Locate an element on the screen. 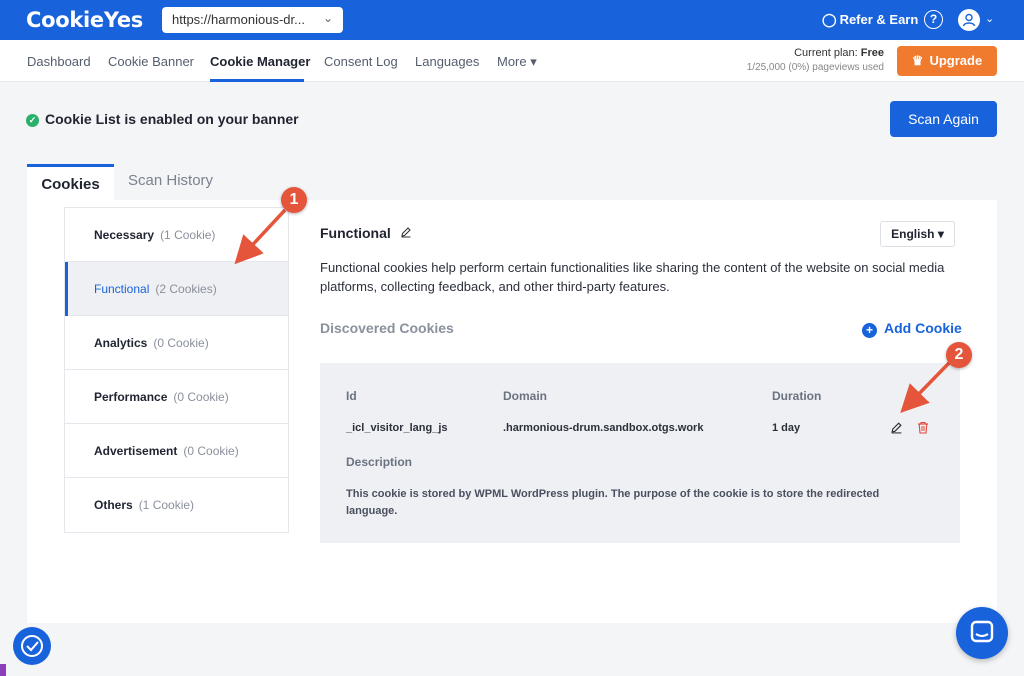 This screenshot has height=676, width=1024. chat-bubble-icon is located at coordinates (982, 631).